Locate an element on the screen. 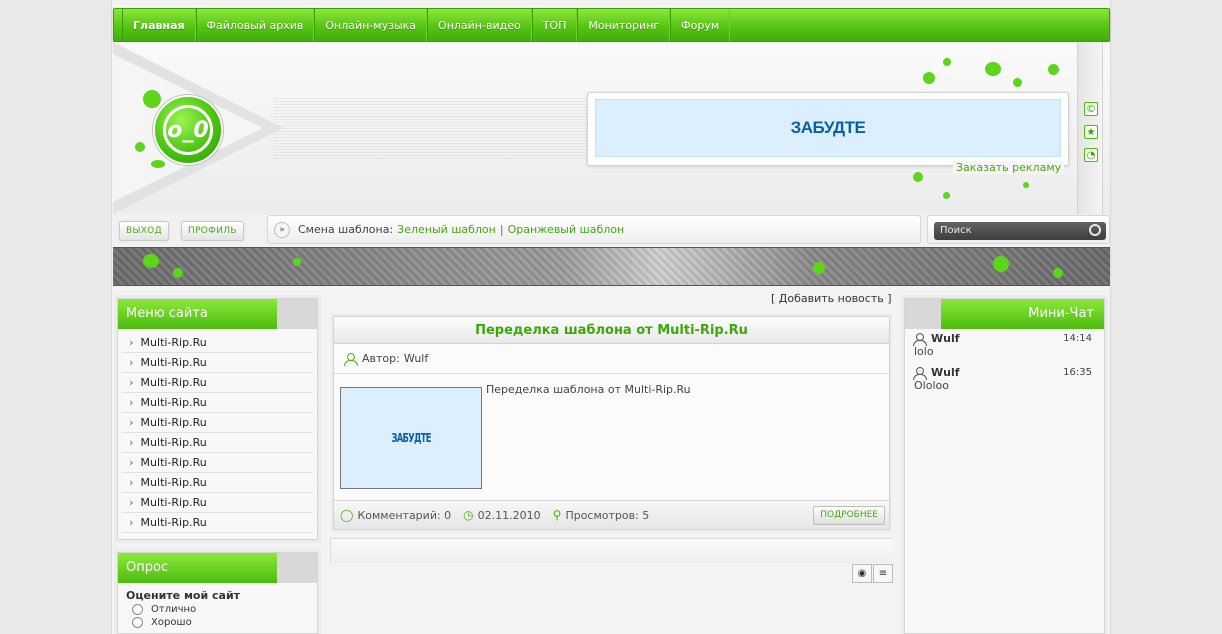 This screenshot has width=1222, height=634. banner-text: ЗАБУДТЕ is located at coordinates (828, 127).